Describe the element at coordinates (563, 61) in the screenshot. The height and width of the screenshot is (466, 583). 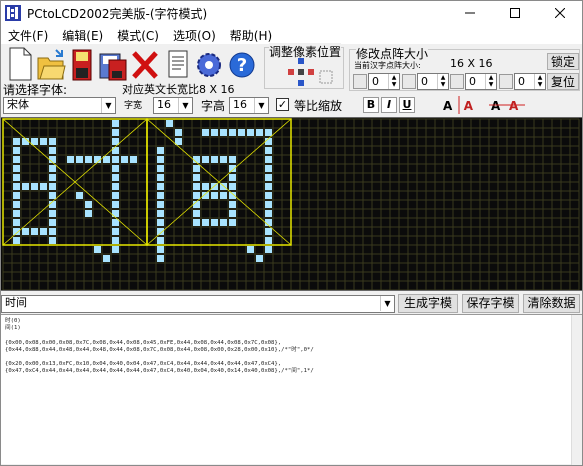
I see `lock-button: 锁定` at that location.